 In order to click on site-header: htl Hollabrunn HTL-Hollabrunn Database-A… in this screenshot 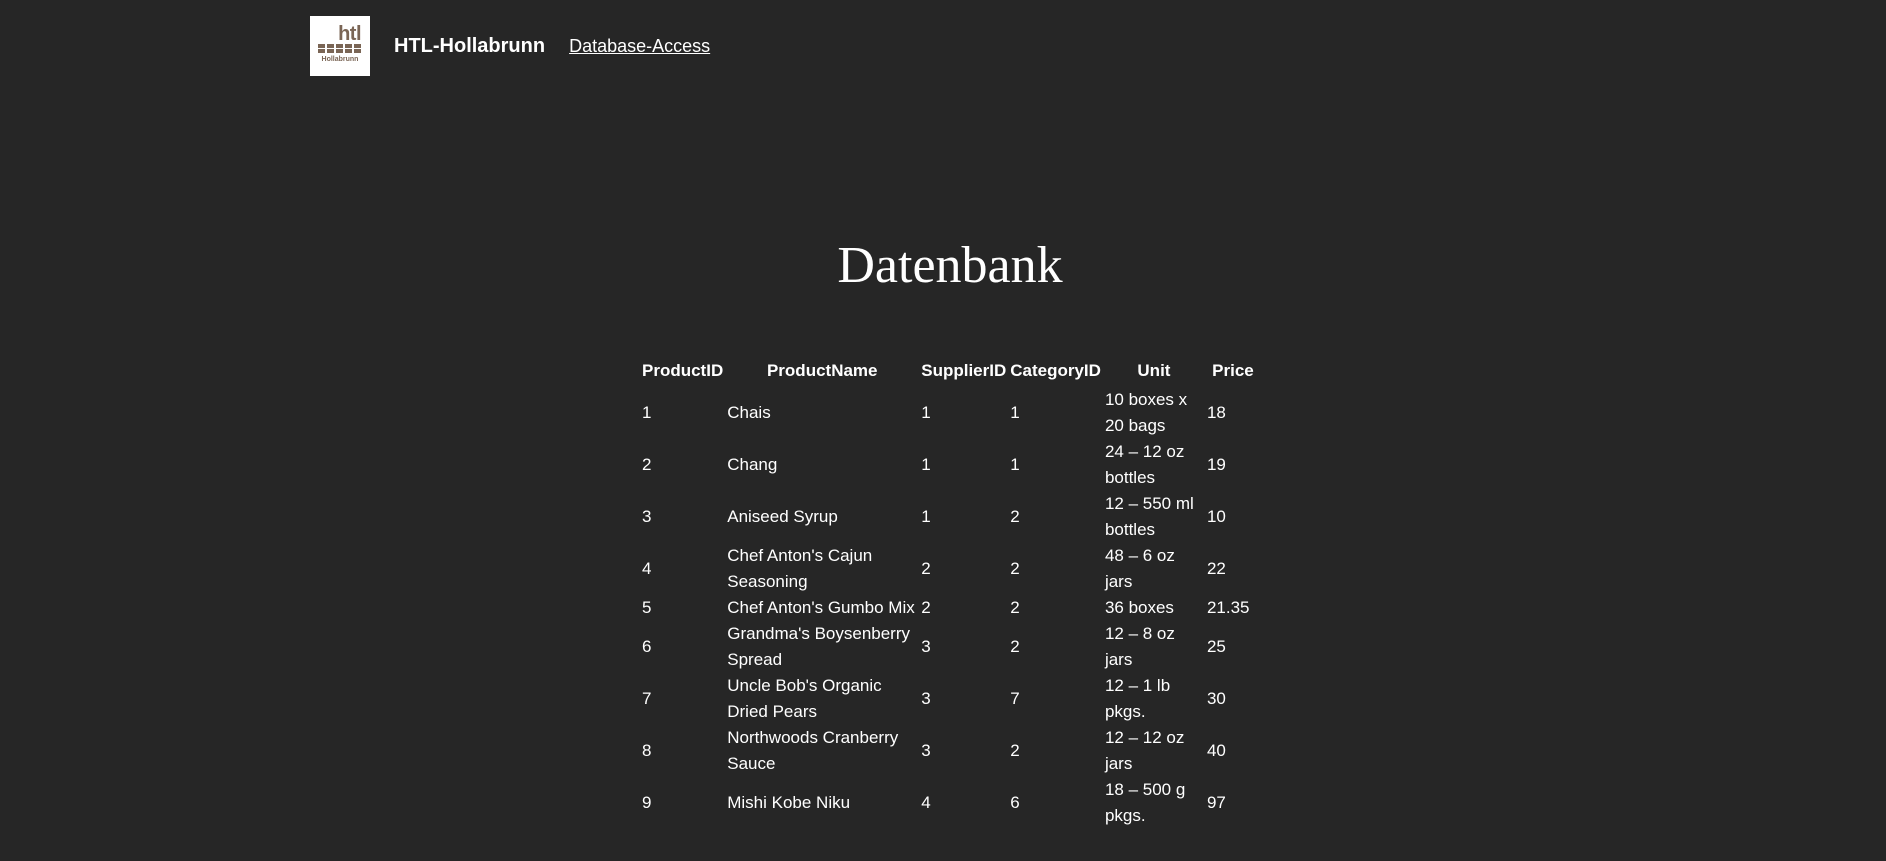, I will do `click(510, 46)`.